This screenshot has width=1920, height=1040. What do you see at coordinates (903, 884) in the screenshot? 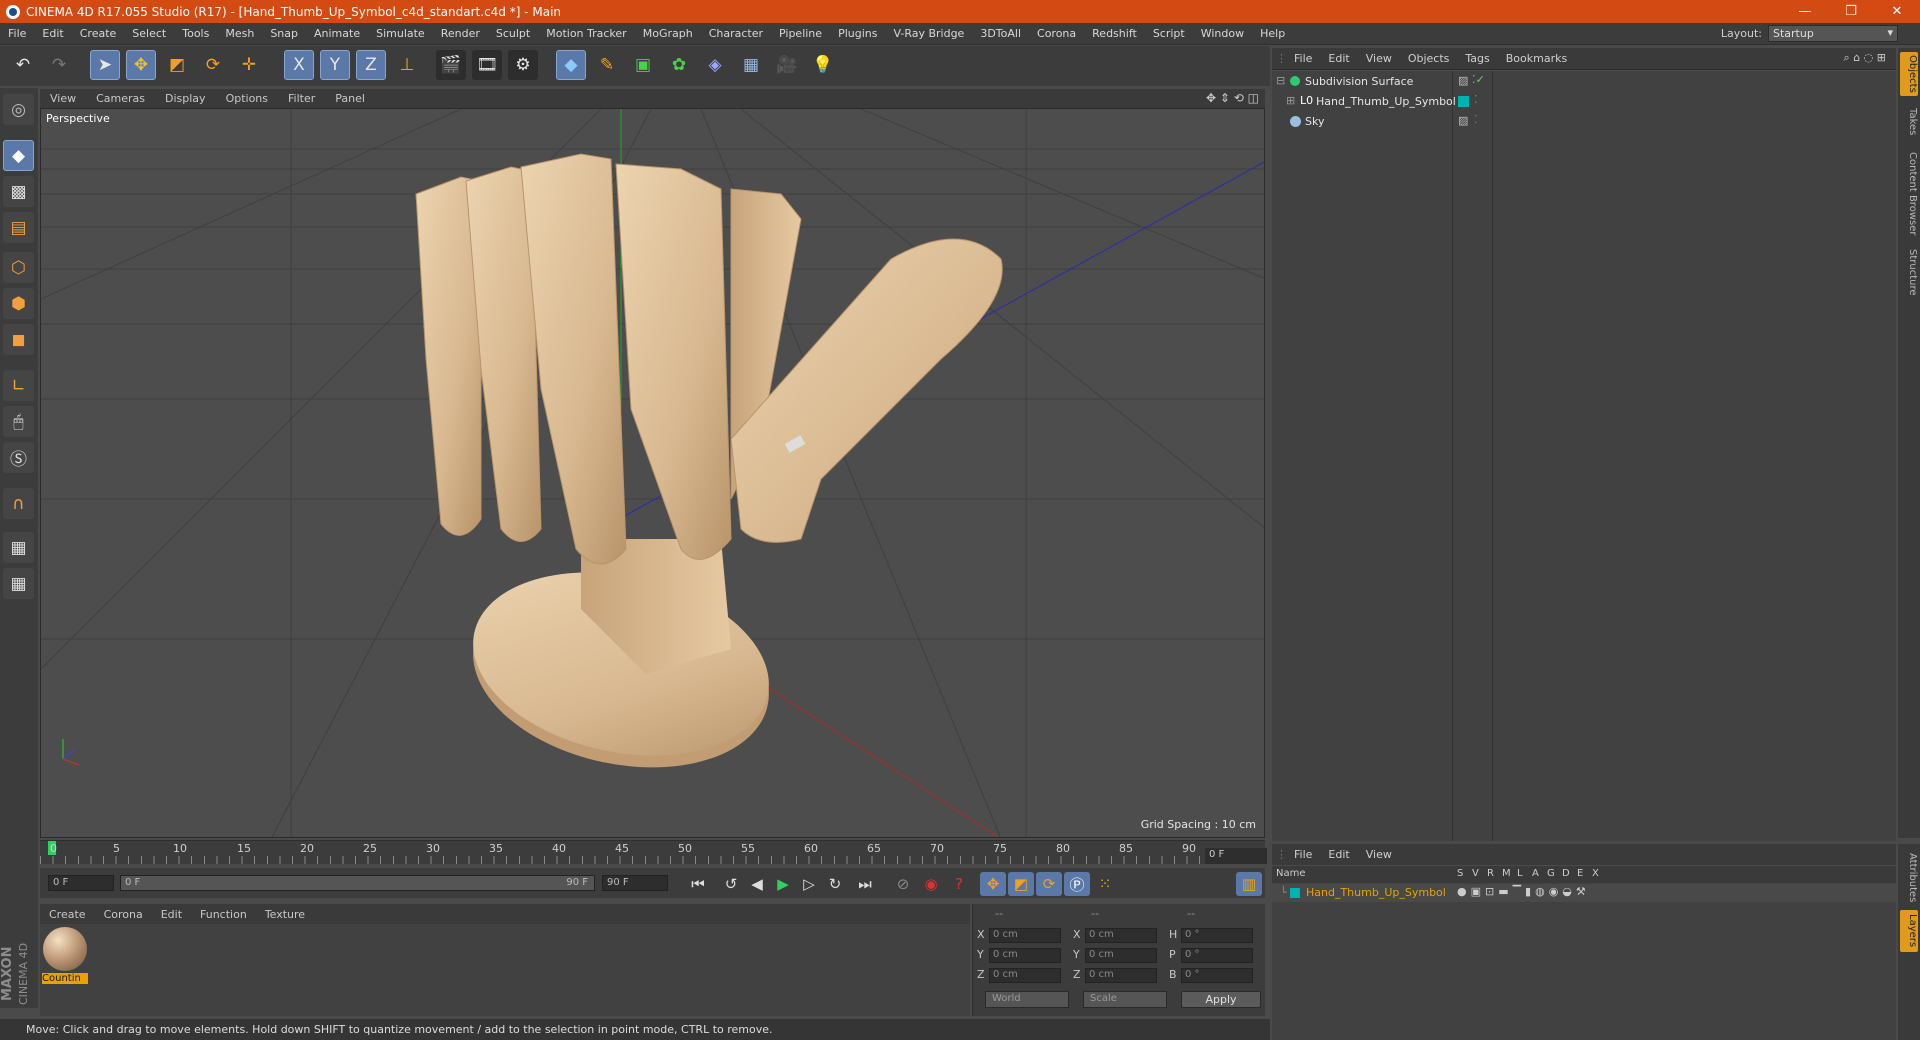
I see `record-off-icon: ⊘` at bounding box center [903, 884].